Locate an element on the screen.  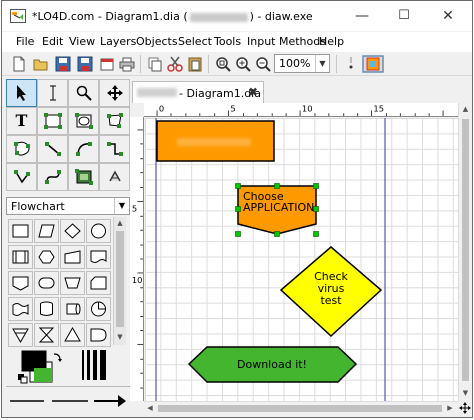
canvas-vertical-scrollbar: ▲ ▼ is located at coordinates (465, 252).